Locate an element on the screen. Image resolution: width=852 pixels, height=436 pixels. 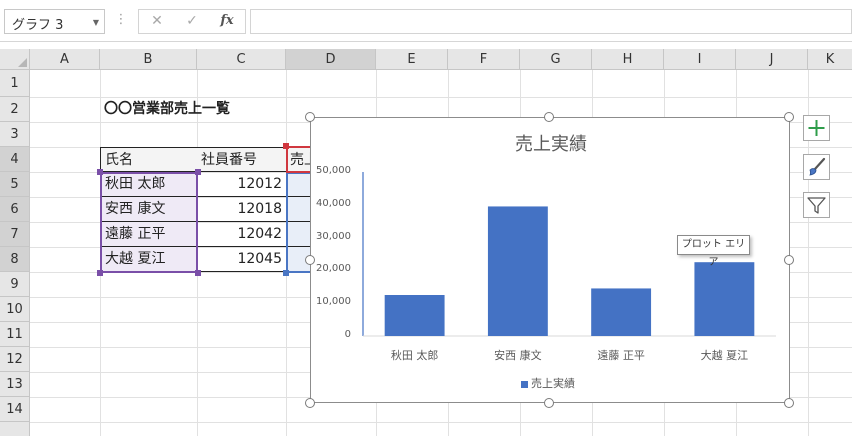
name-box: グラフ 3 ▼ is located at coordinates (54, 21).